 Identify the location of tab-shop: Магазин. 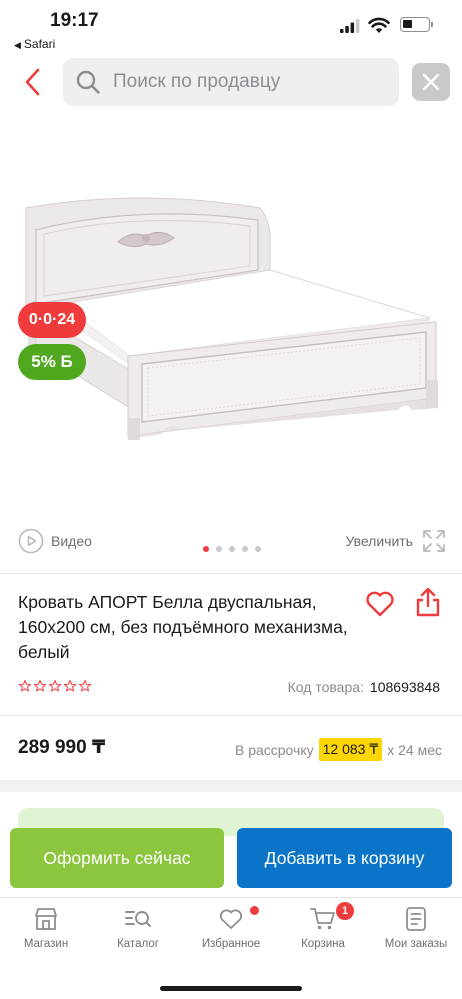
(46, 936).